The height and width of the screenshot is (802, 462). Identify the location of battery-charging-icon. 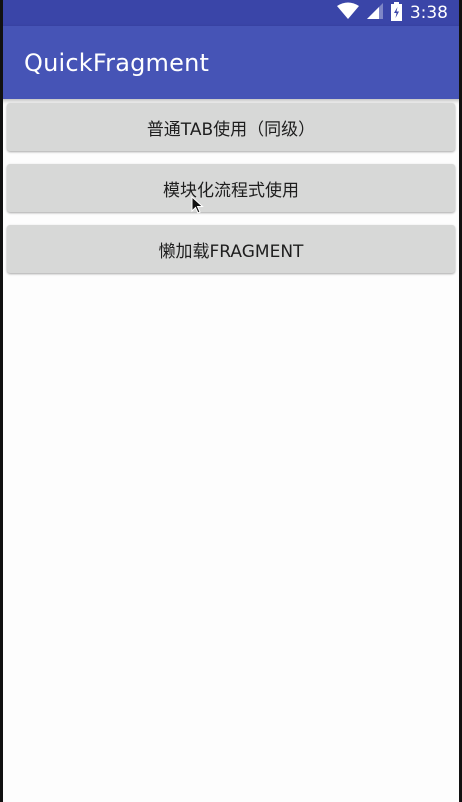
(396, 13).